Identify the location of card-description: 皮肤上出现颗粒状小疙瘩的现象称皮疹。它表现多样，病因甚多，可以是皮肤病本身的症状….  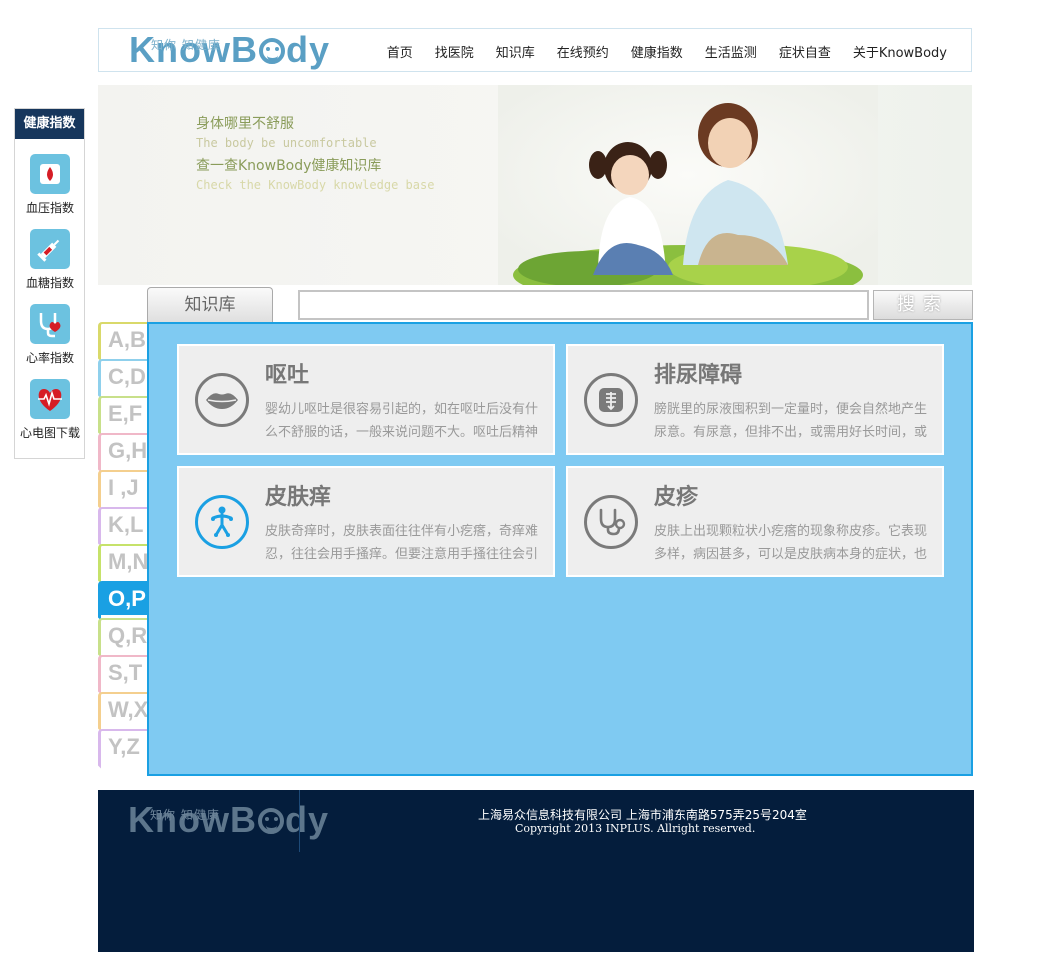
(791, 543).